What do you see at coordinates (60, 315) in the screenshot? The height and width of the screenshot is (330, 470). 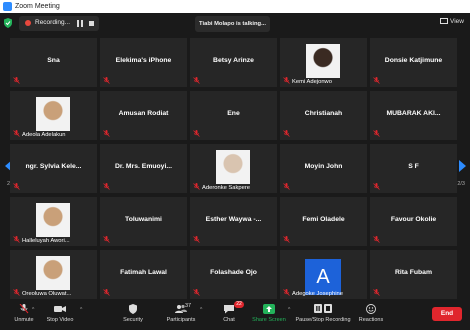 I see `stop-video-button: Stop Video` at bounding box center [60, 315].